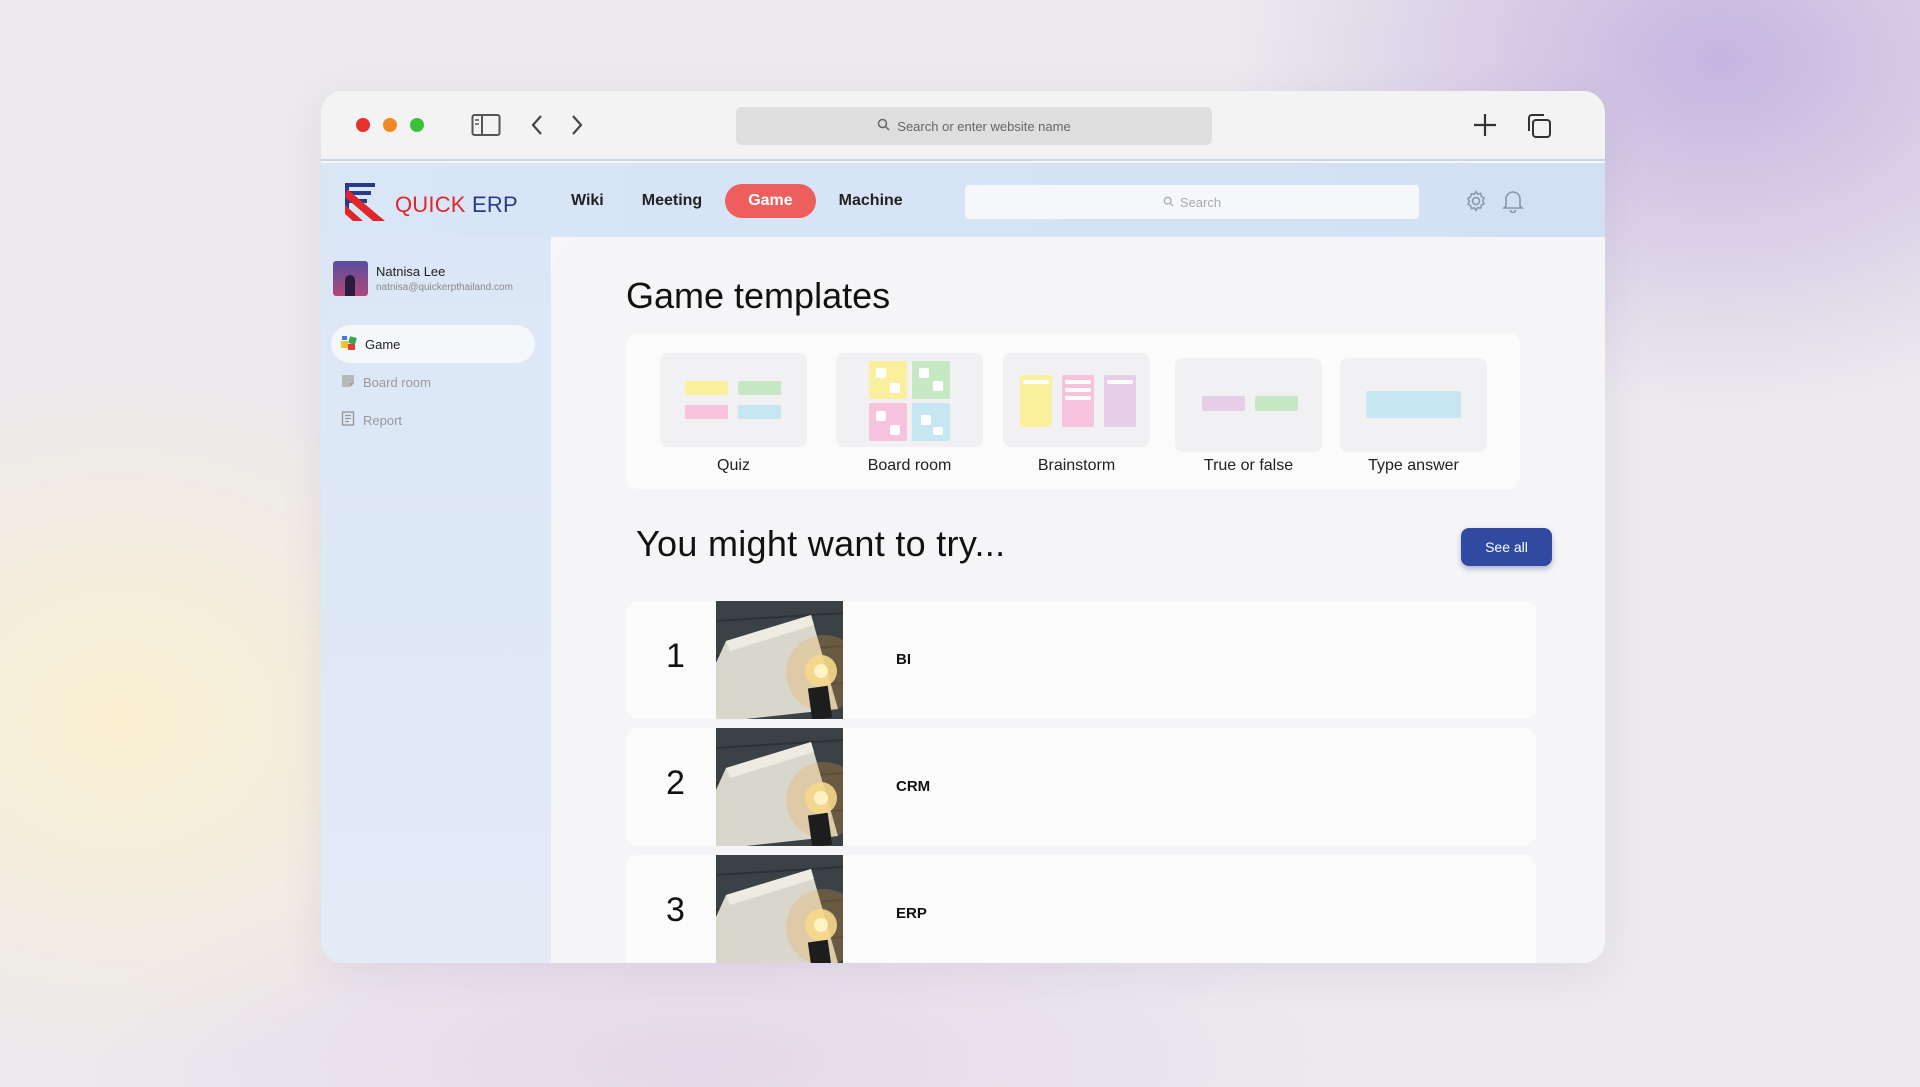 The width and height of the screenshot is (1920, 1087). I want to click on list-item: 2 CRM, so click(1081, 787).